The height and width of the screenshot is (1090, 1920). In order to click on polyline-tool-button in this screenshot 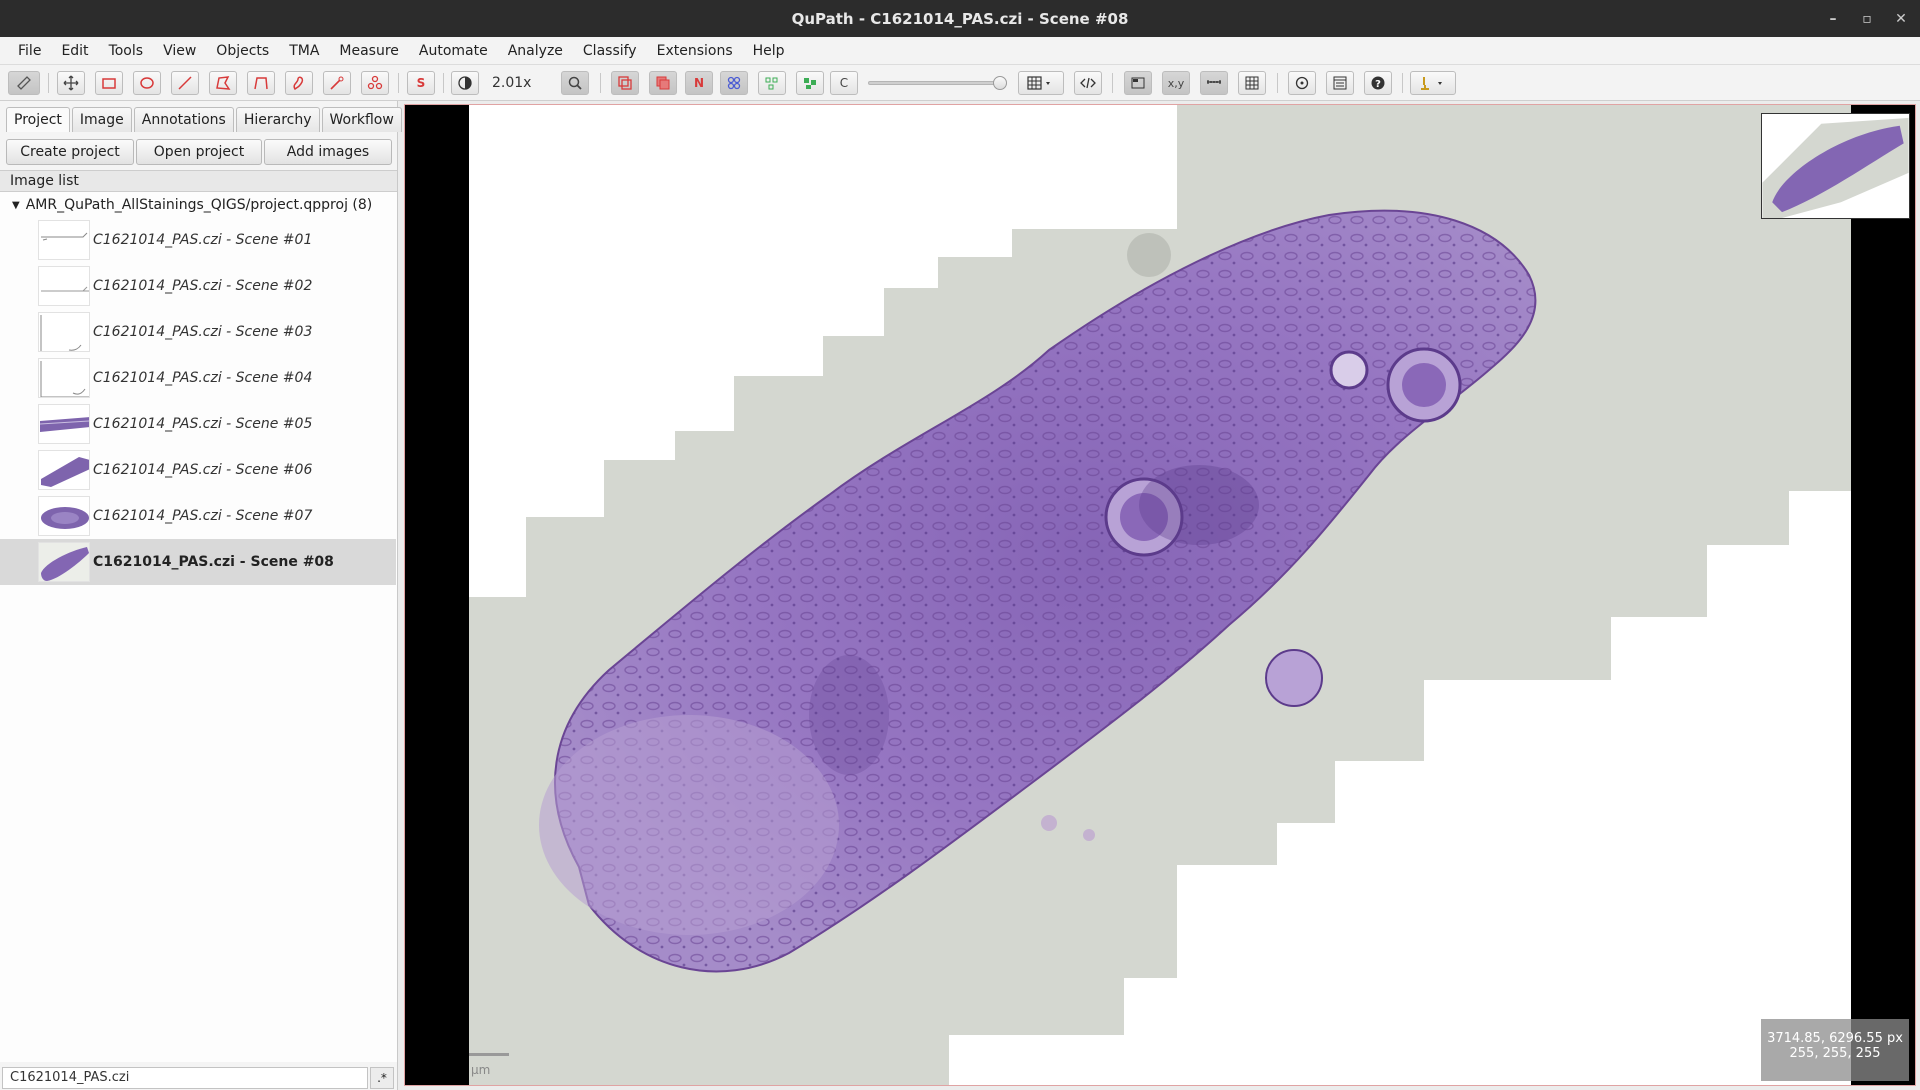, I will do `click(261, 83)`.